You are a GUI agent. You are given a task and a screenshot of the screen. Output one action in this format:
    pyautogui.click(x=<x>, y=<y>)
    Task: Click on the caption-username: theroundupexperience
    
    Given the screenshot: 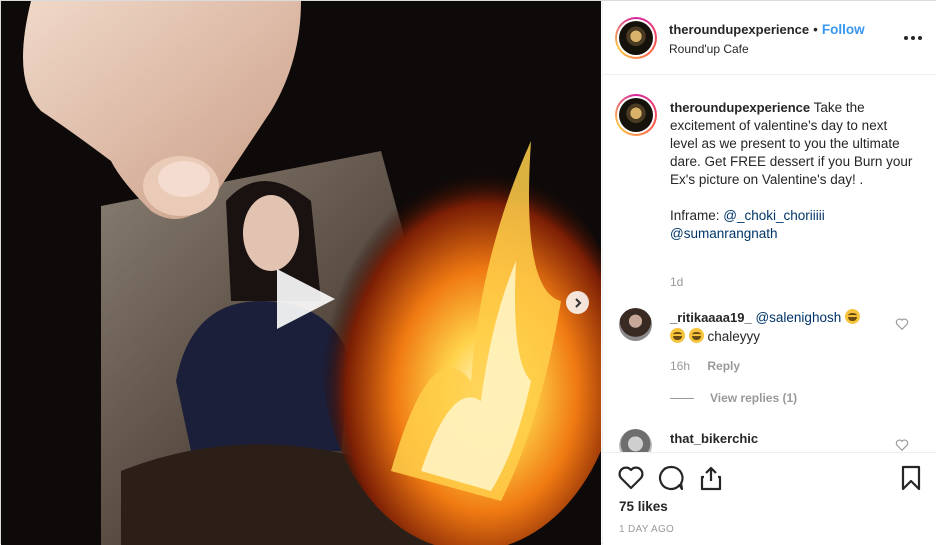 What is the action you would take?
    pyautogui.click(x=740, y=107)
    